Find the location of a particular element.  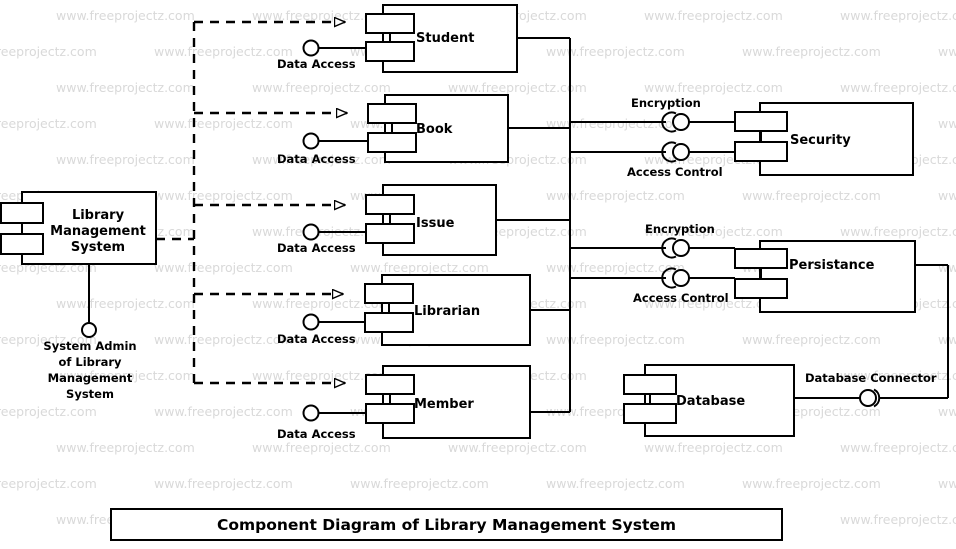

interface-label-data-access-book: Data Access is located at coordinates (316, 159).